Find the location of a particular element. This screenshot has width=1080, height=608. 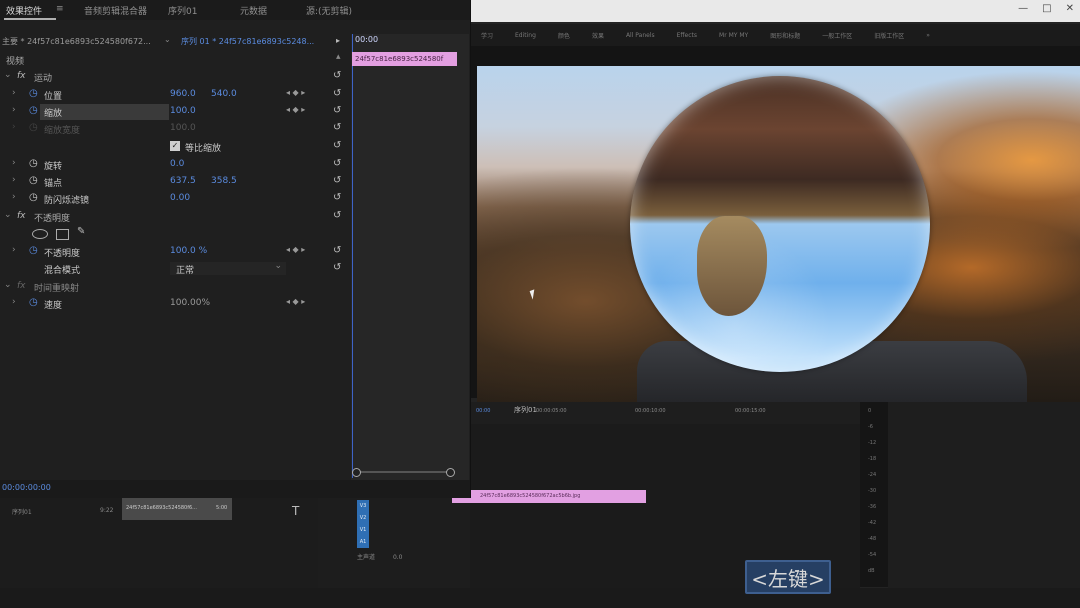

param-opacity: › ◷ 不透明度 100.0 % ◂ ◆ ▸ ↺ is located at coordinates (175, 252).